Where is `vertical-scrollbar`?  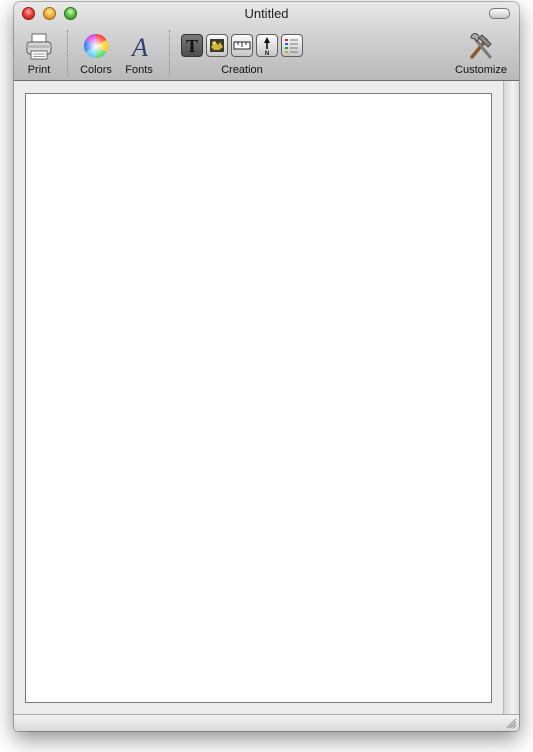
vertical-scrollbar is located at coordinates (511, 398).